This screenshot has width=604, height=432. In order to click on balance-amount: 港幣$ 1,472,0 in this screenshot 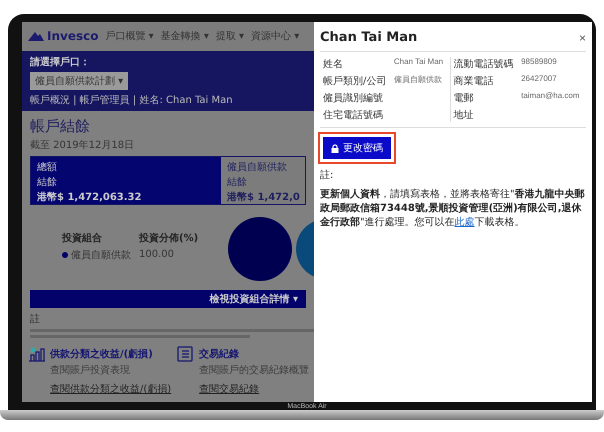, I will do `click(263, 197)`.